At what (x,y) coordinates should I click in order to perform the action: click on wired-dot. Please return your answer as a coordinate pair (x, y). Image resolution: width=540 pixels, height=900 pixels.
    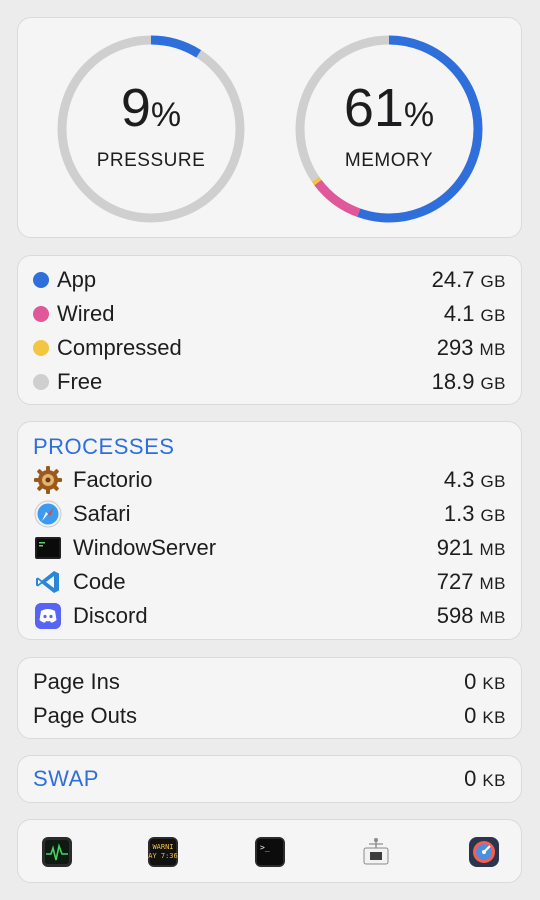
    Looking at the image, I should click on (41, 314).